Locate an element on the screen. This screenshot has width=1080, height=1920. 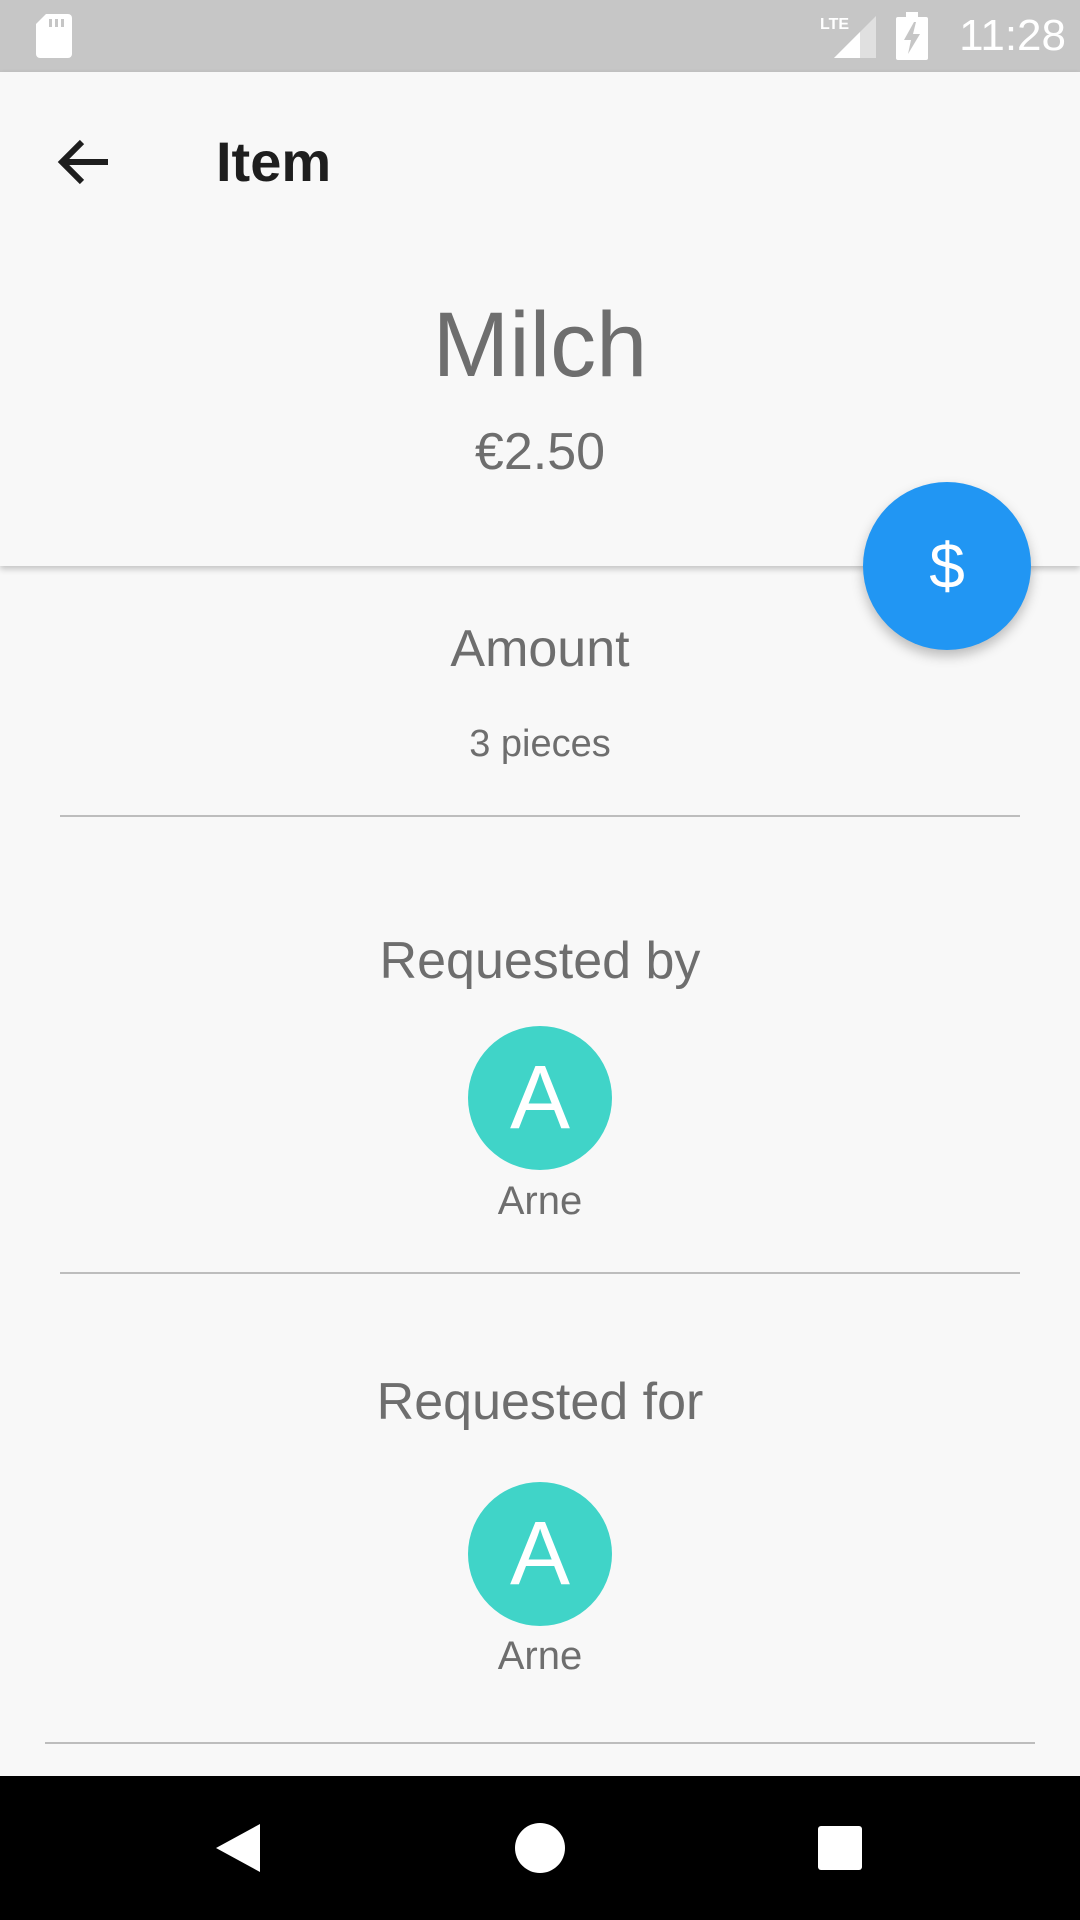
requested-for-title: Requested for is located at coordinates (540, 1402).